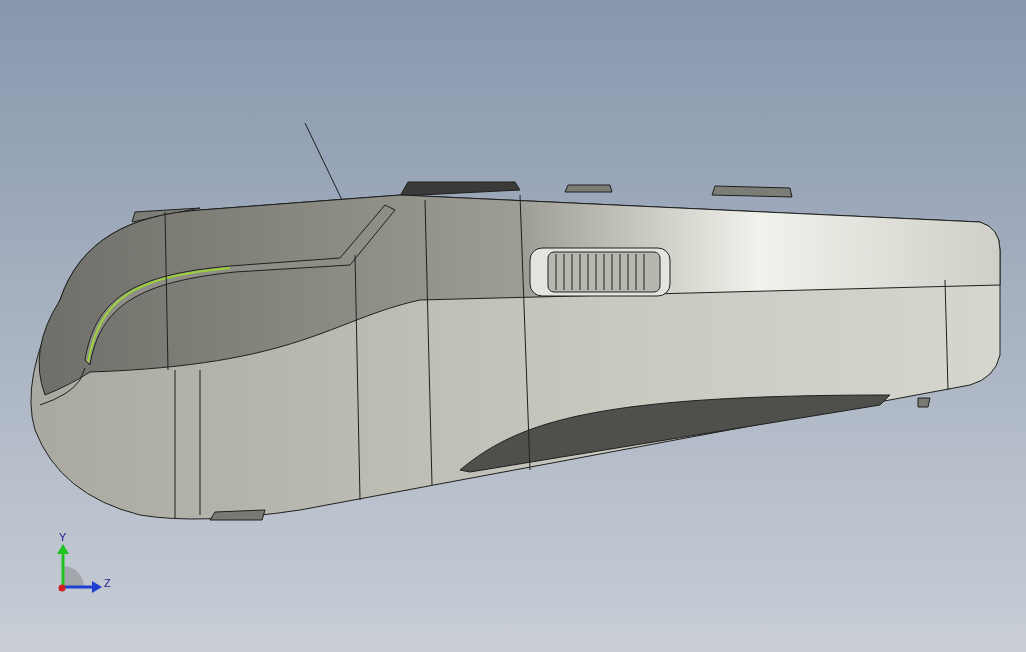  What do you see at coordinates (107, 583) in the screenshot?
I see `axis-label: Z` at bounding box center [107, 583].